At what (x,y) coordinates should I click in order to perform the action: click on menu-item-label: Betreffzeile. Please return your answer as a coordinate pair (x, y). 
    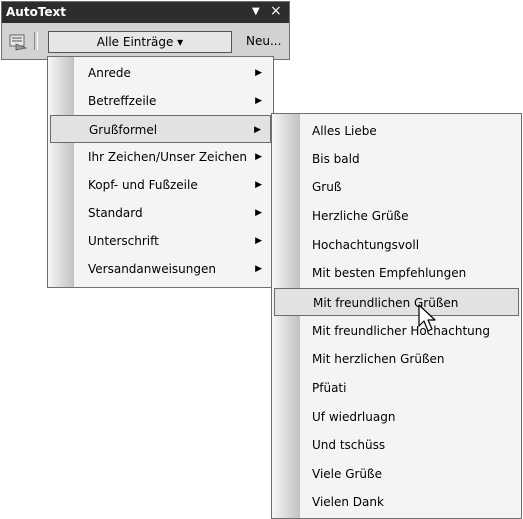
    Looking at the image, I should click on (122, 101).